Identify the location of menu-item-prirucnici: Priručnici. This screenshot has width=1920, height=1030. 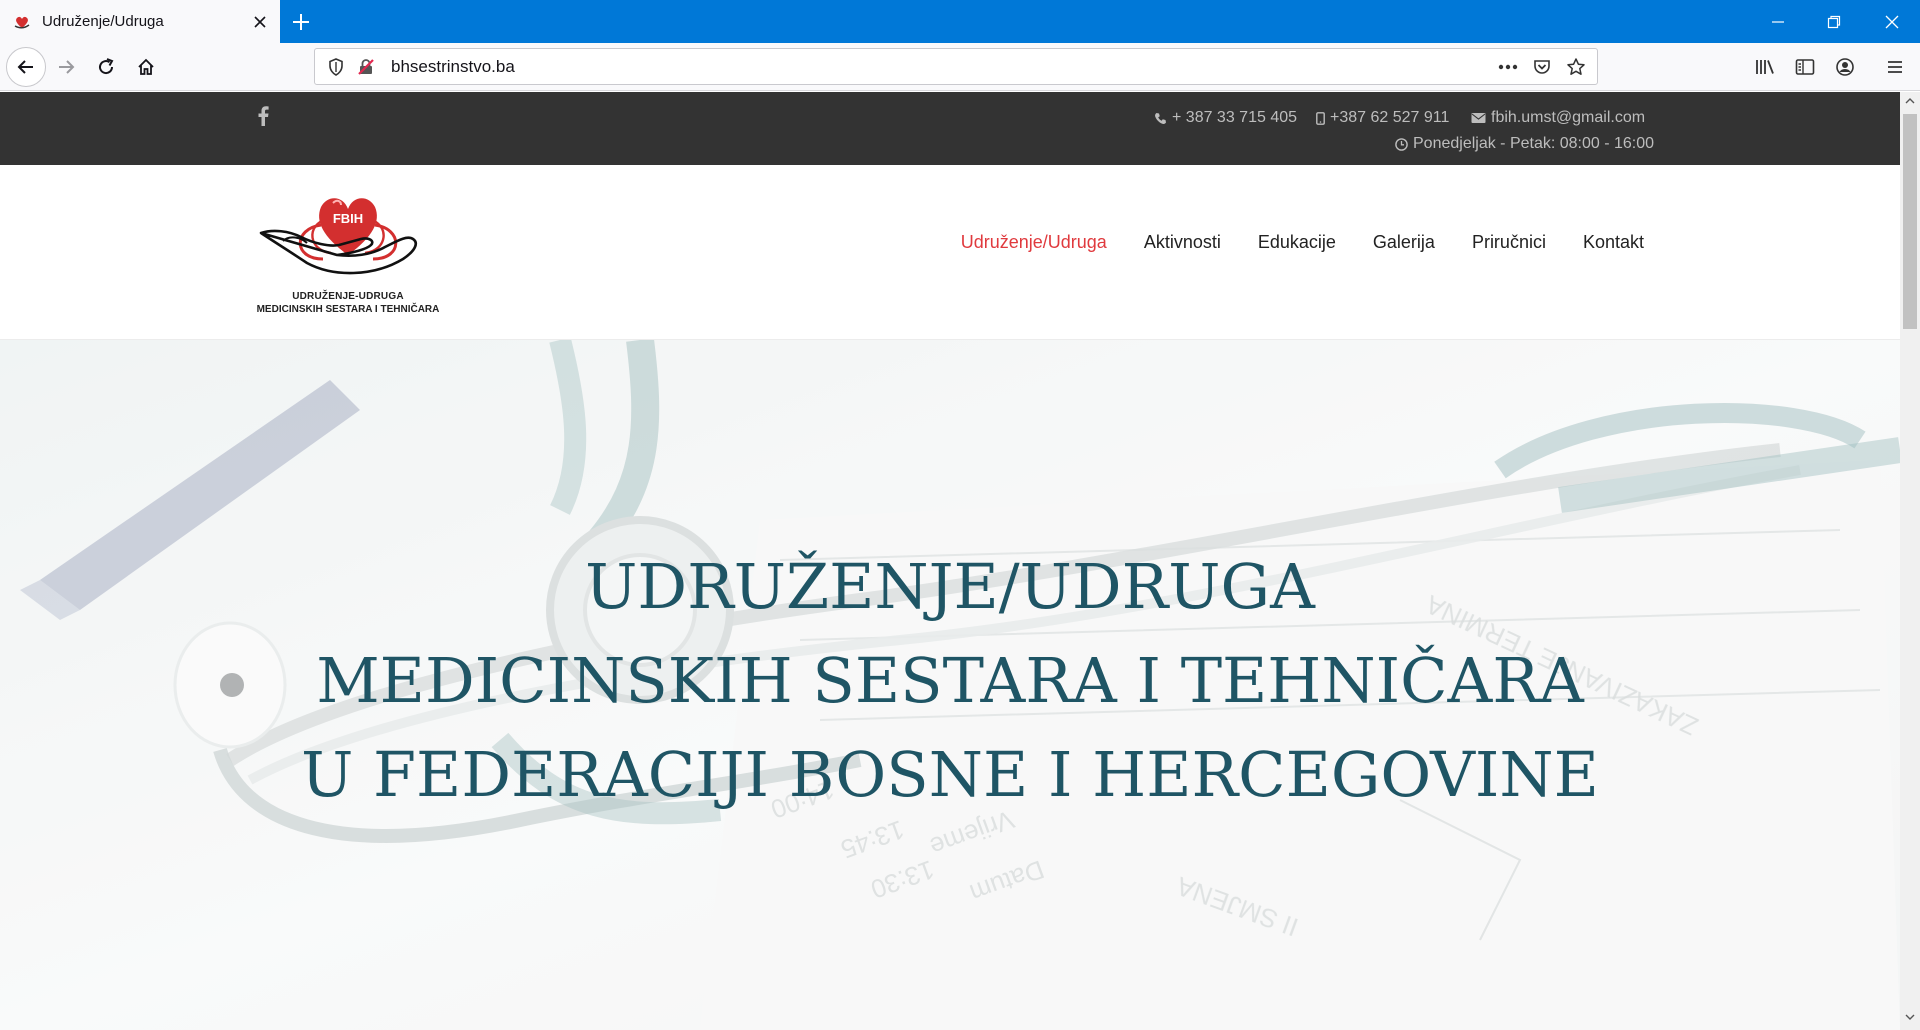
(1509, 242).